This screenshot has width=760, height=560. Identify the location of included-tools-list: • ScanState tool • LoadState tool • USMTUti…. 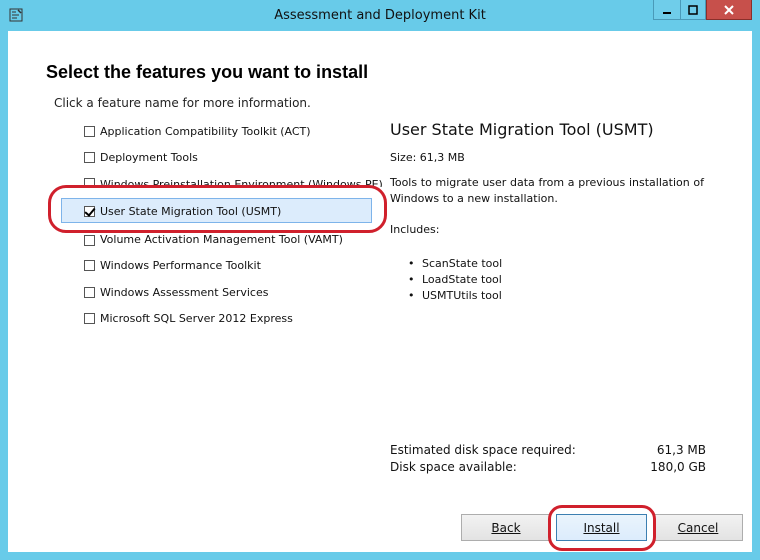
(455, 279).